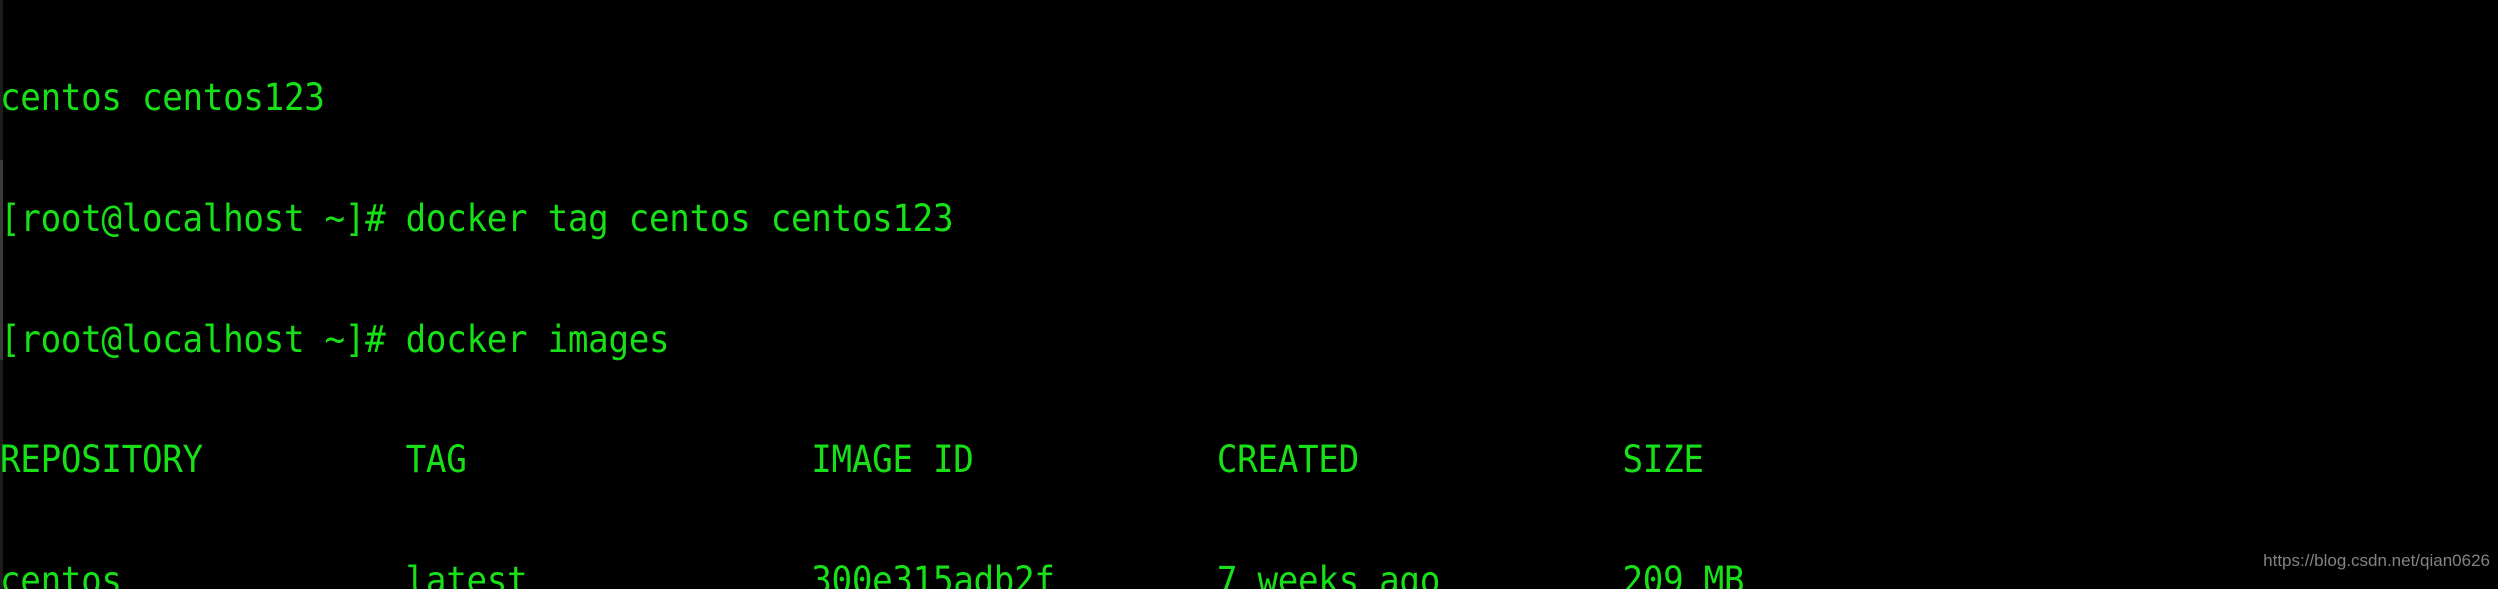 The image size is (2498, 589). I want to click on terminal-line-images-header: REPOSITORY TAG IMAGE ID CREATED SIZE, so click(852, 460).